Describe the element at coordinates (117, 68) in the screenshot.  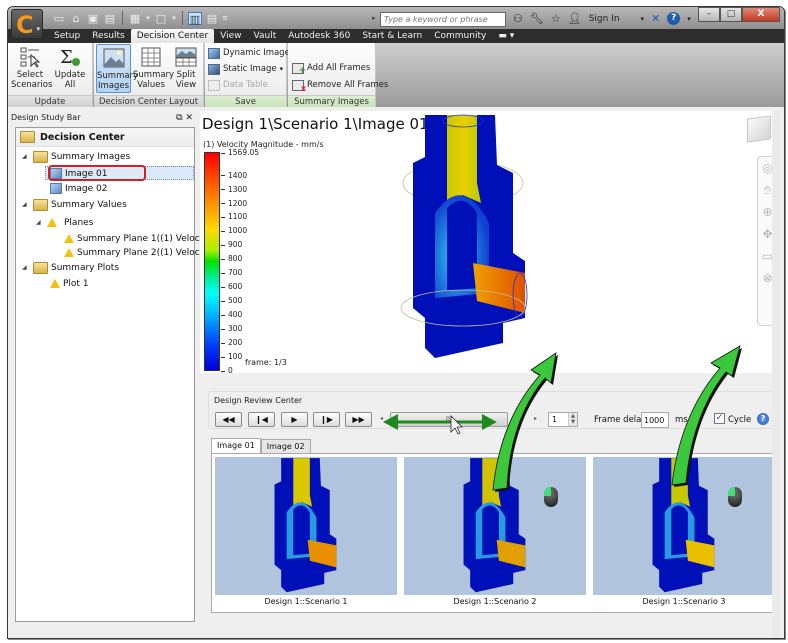
I see `summary-images-button: Summary Images` at that location.